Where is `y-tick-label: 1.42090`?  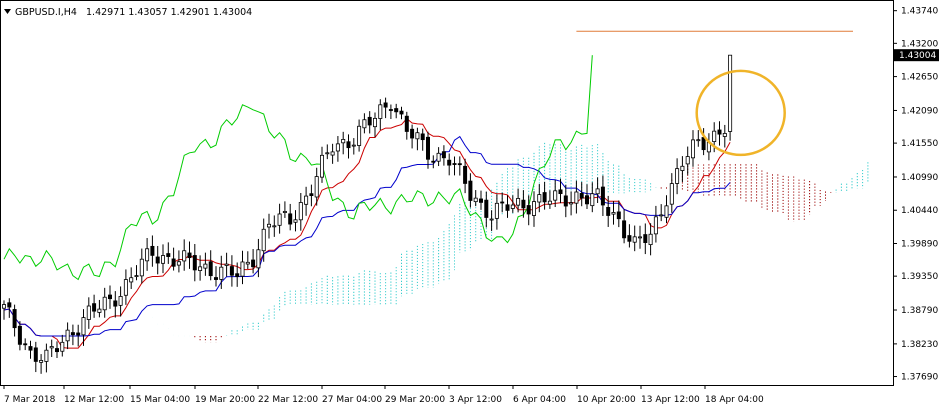 y-tick-label: 1.42090 is located at coordinates (919, 111).